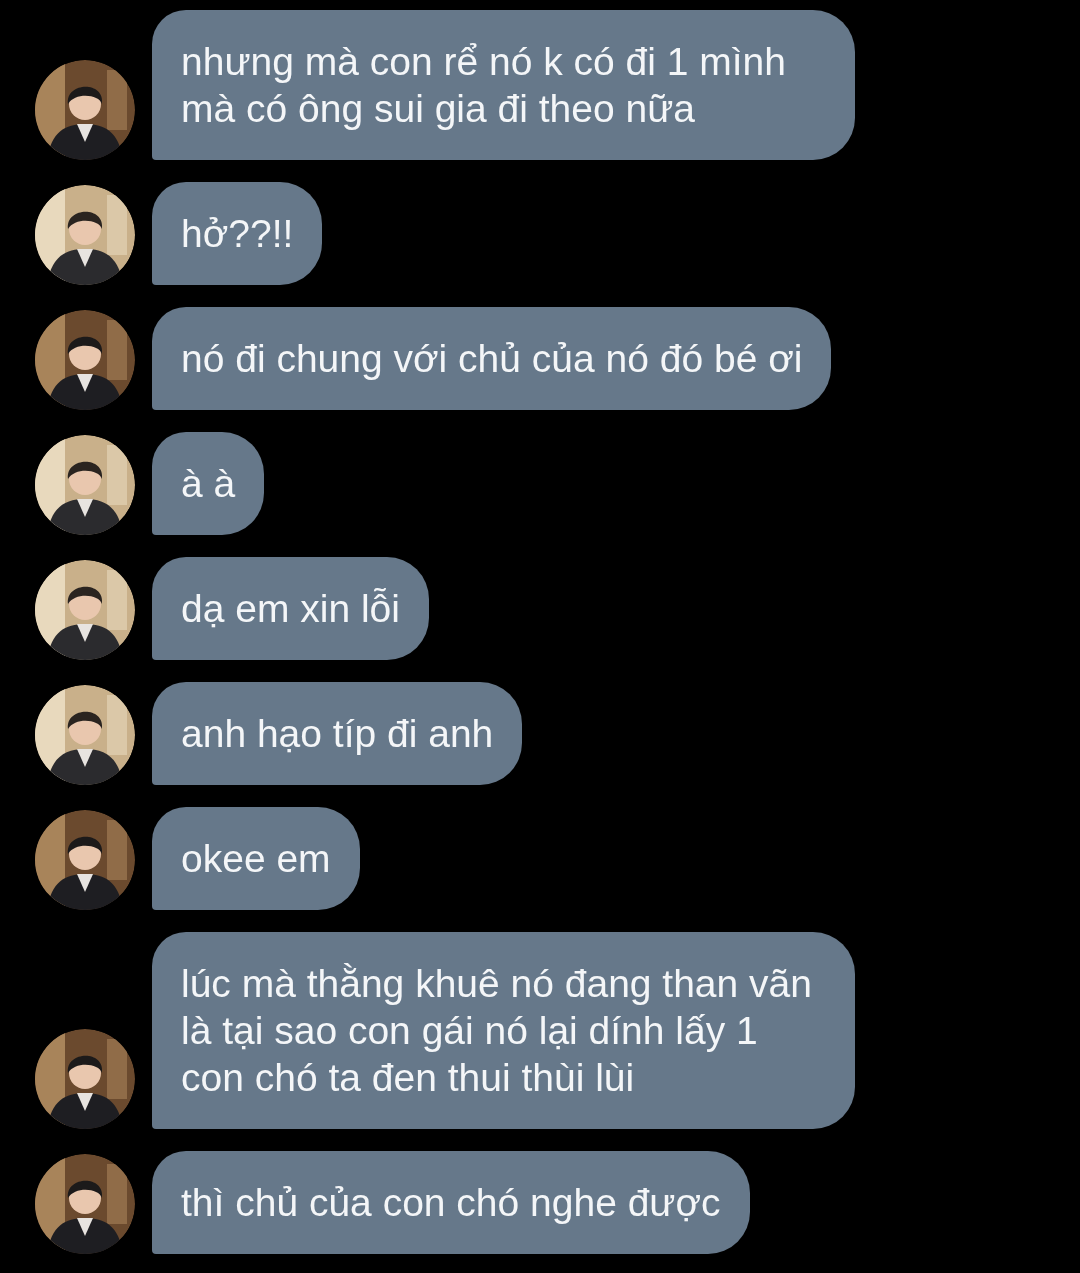 Image resolution: width=1080 pixels, height=1273 pixels. Describe the element at coordinates (492, 358) in the screenshot. I see `message-bubble: nó đi chung với chủ của nó đó bé ơi` at that location.